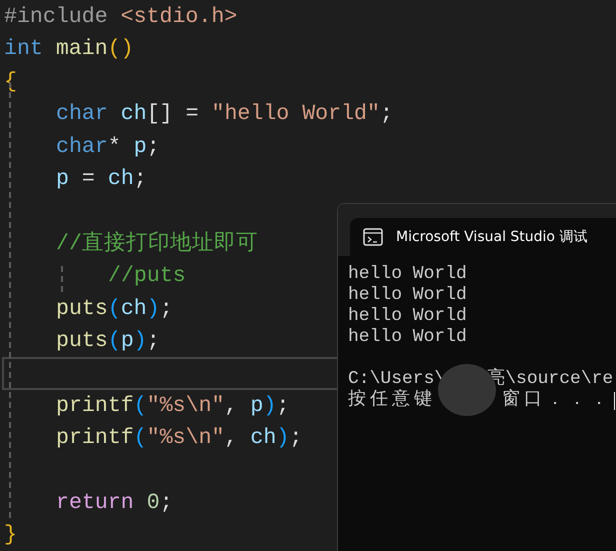 Image resolution: width=616 pixels, height=551 pixels. Describe the element at coordinates (492, 237) in the screenshot. I see `console-title: Microsoft Visual Studio 调试` at that location.